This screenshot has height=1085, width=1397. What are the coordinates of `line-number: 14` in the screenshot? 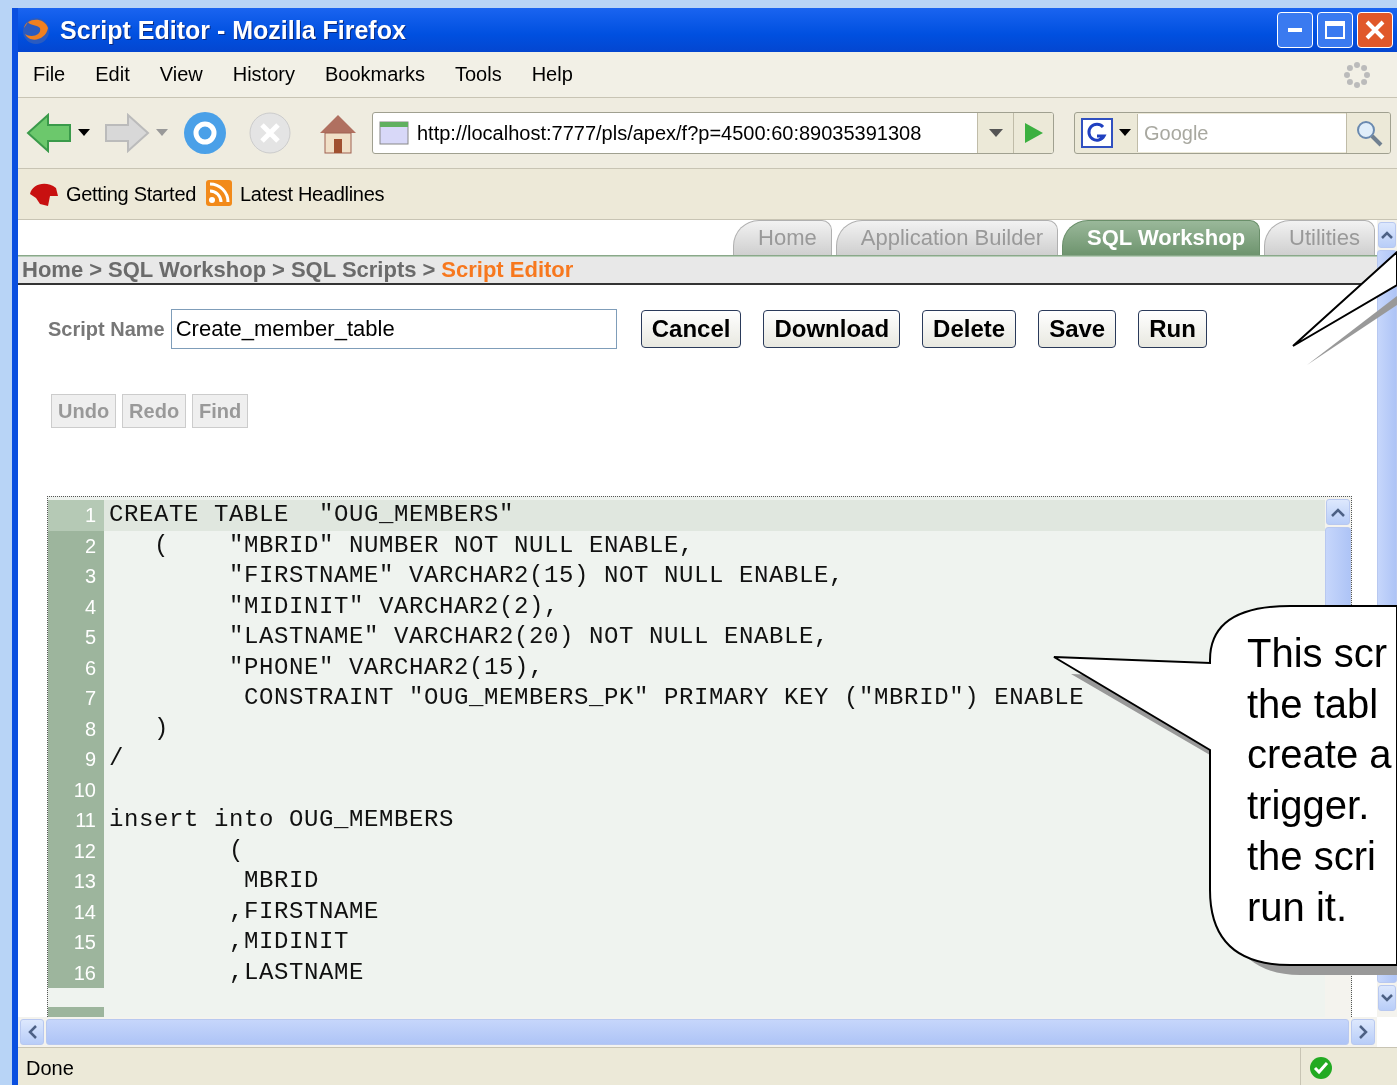 It's located at (76, 911).